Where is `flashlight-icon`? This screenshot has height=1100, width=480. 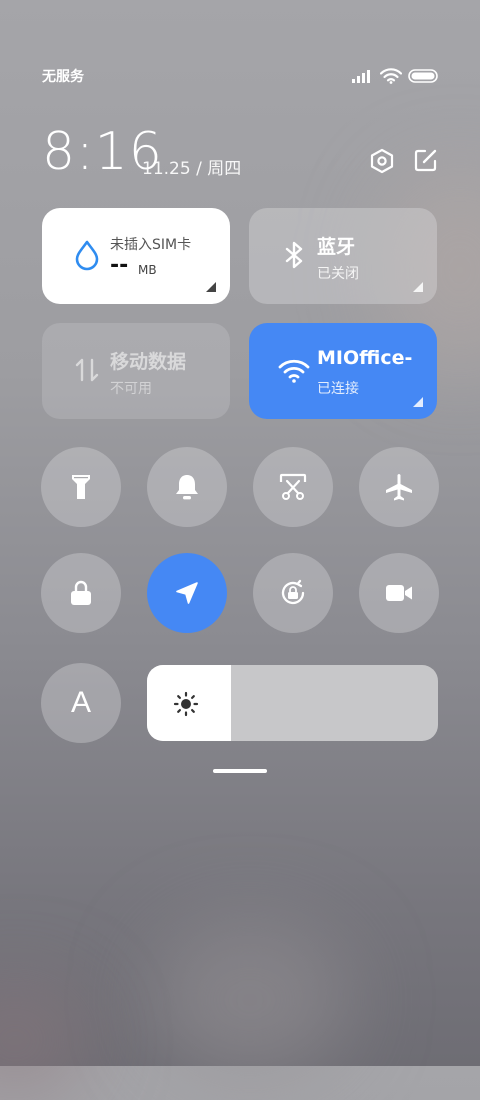
flashlight-icon is located at coordinates (81, 487).